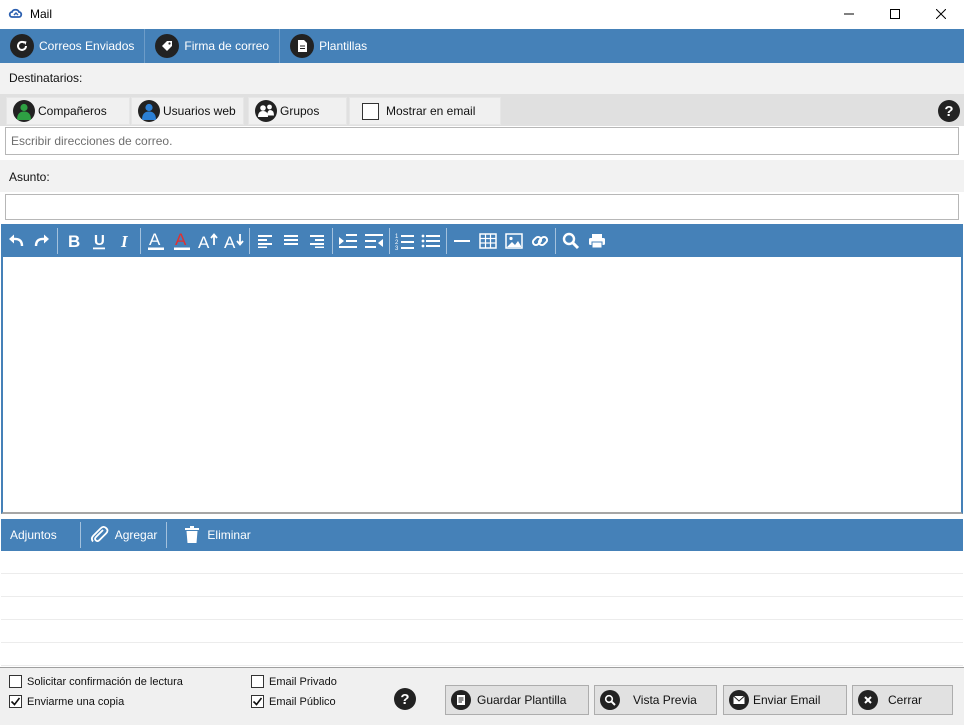  I want to click on align-left-icon, so click(265, 241).